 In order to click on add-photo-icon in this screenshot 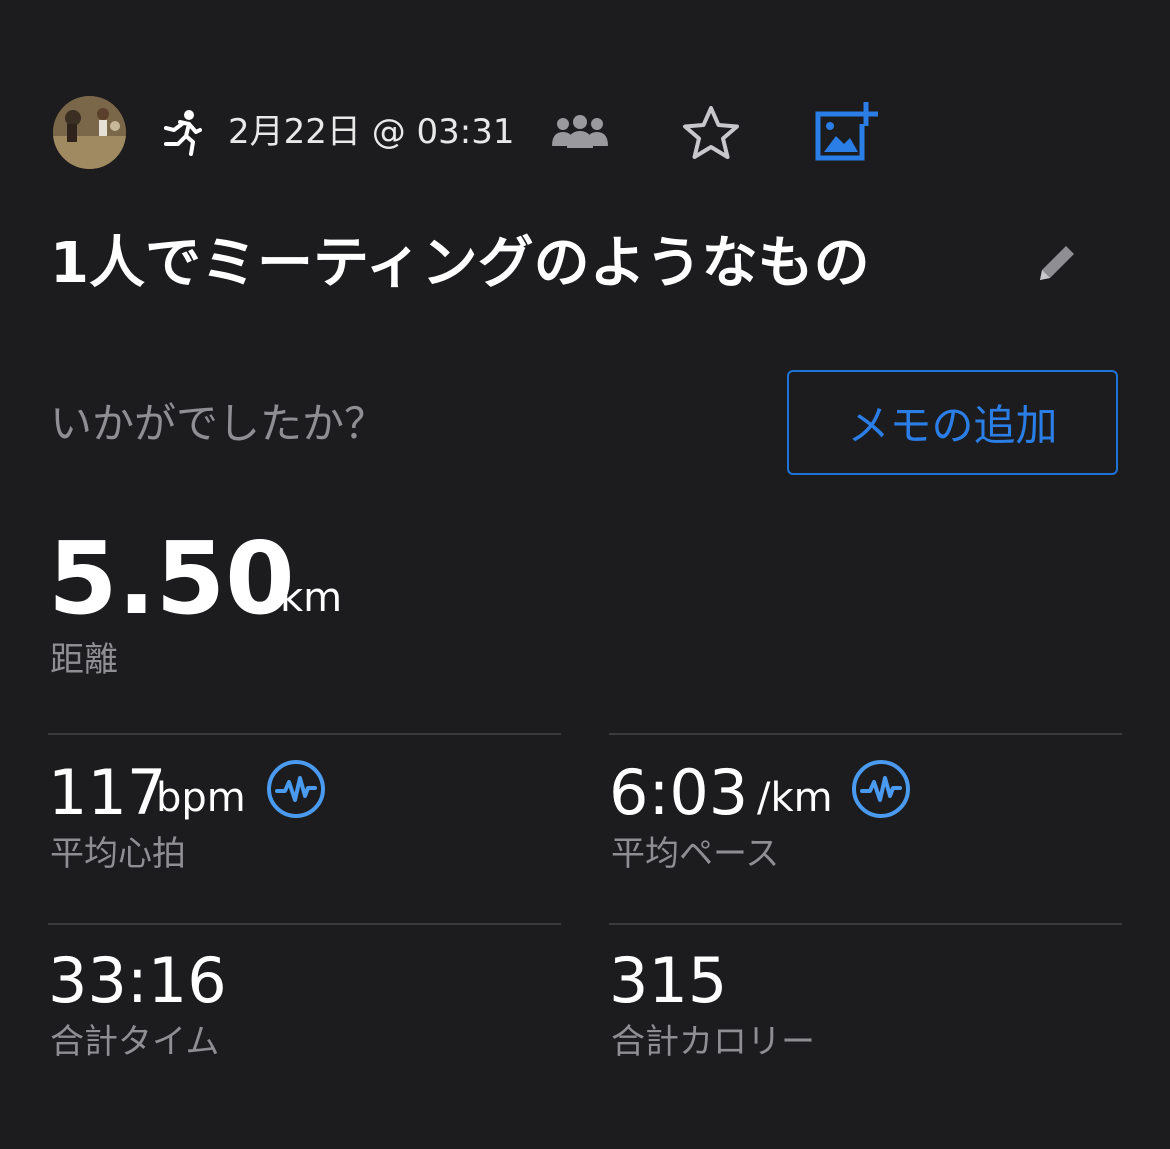, I will do `click(847, 131)`.